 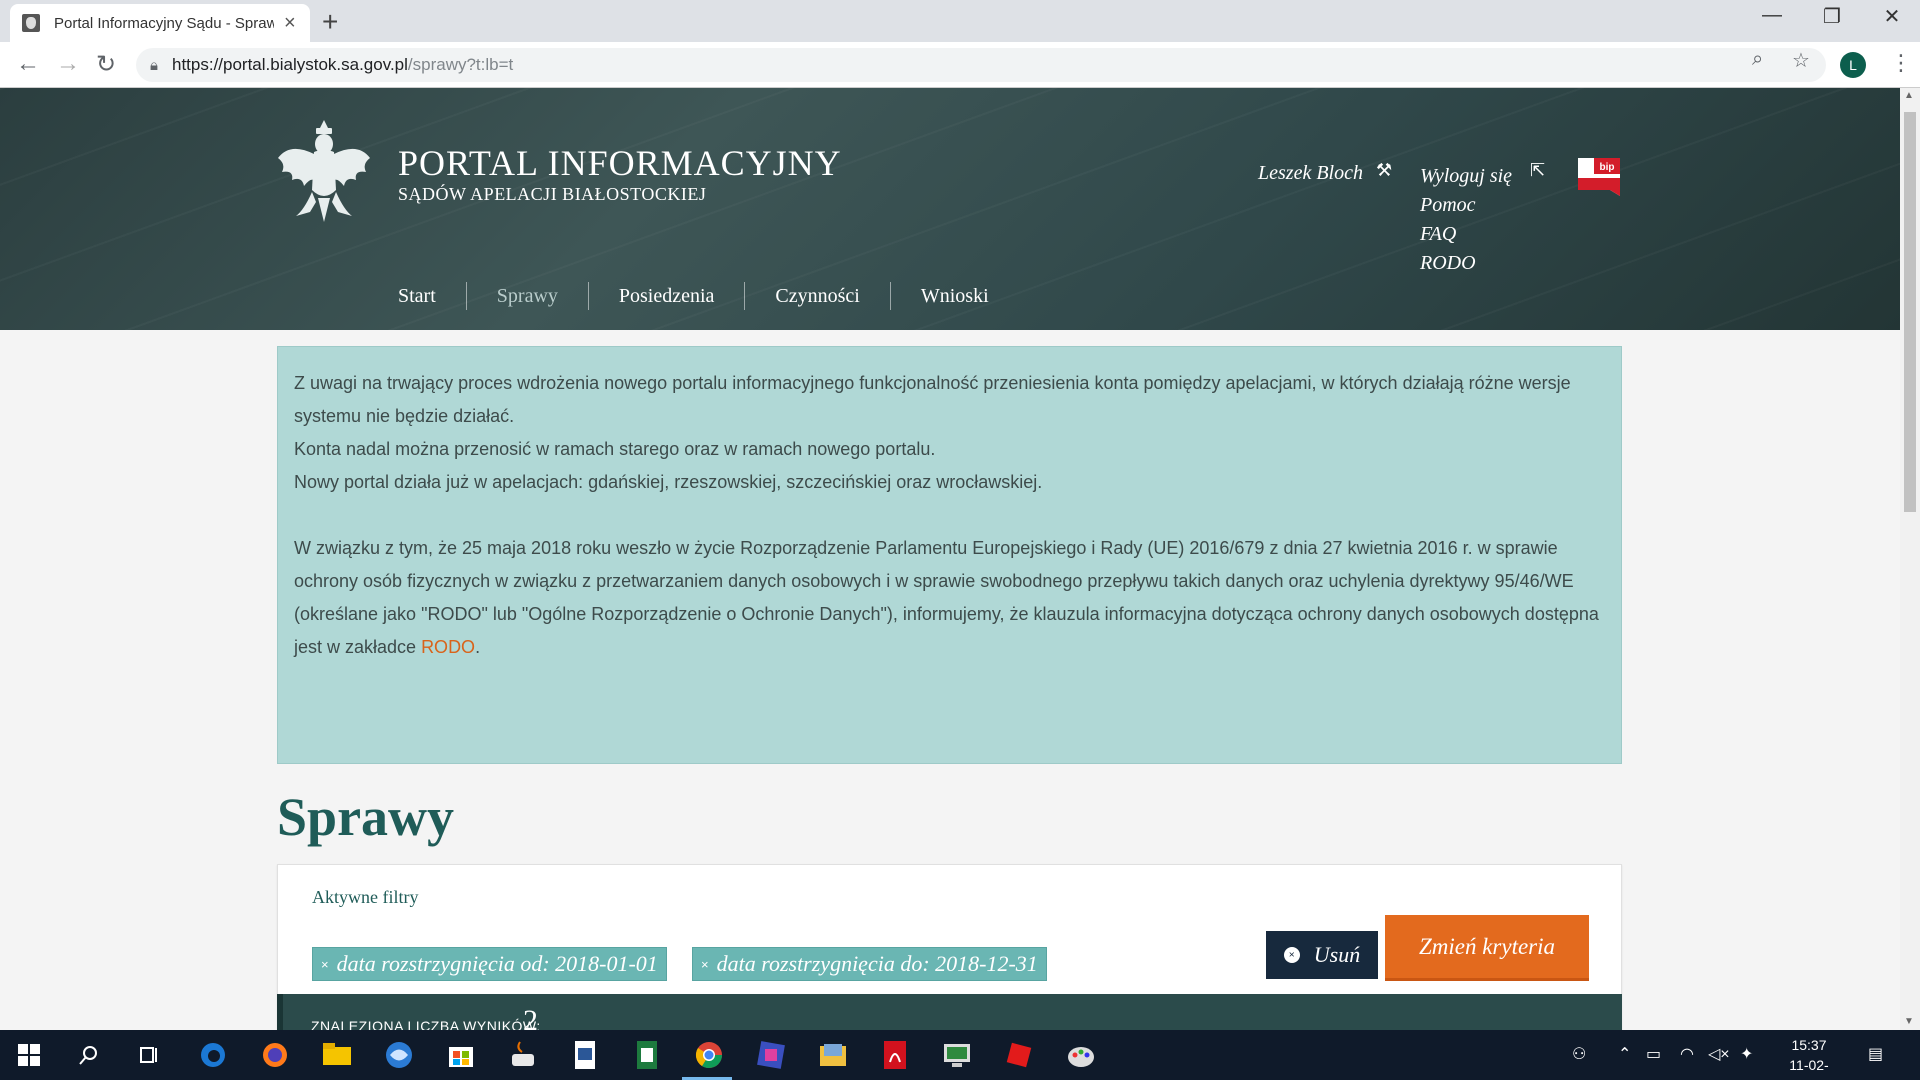 I want to click on restore-icon: ❐, so click(x=1832, y=16).